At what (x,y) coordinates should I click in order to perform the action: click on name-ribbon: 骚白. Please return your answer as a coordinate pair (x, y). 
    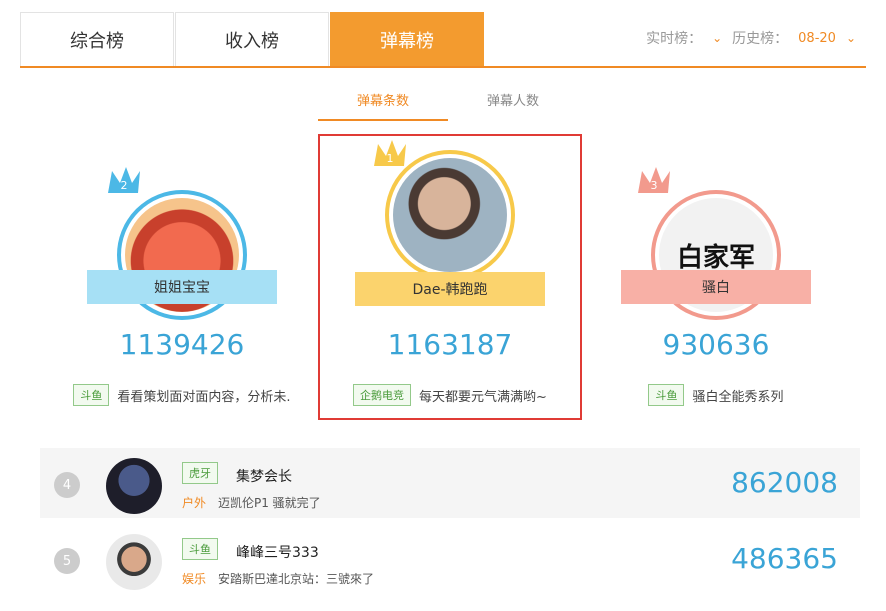
    Looking at the image, I should click on (716, 287).